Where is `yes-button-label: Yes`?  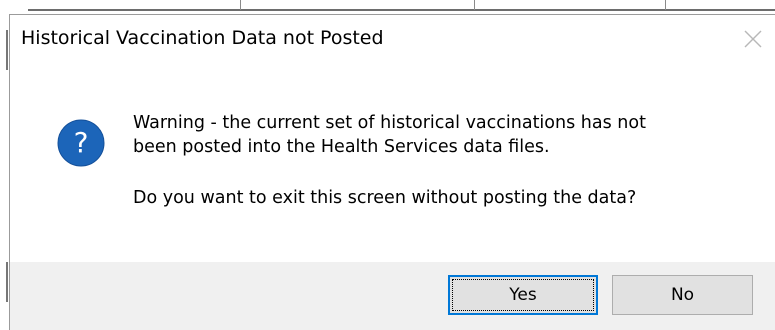 yes-button-label: Yes is located at coordinates (523, 295).